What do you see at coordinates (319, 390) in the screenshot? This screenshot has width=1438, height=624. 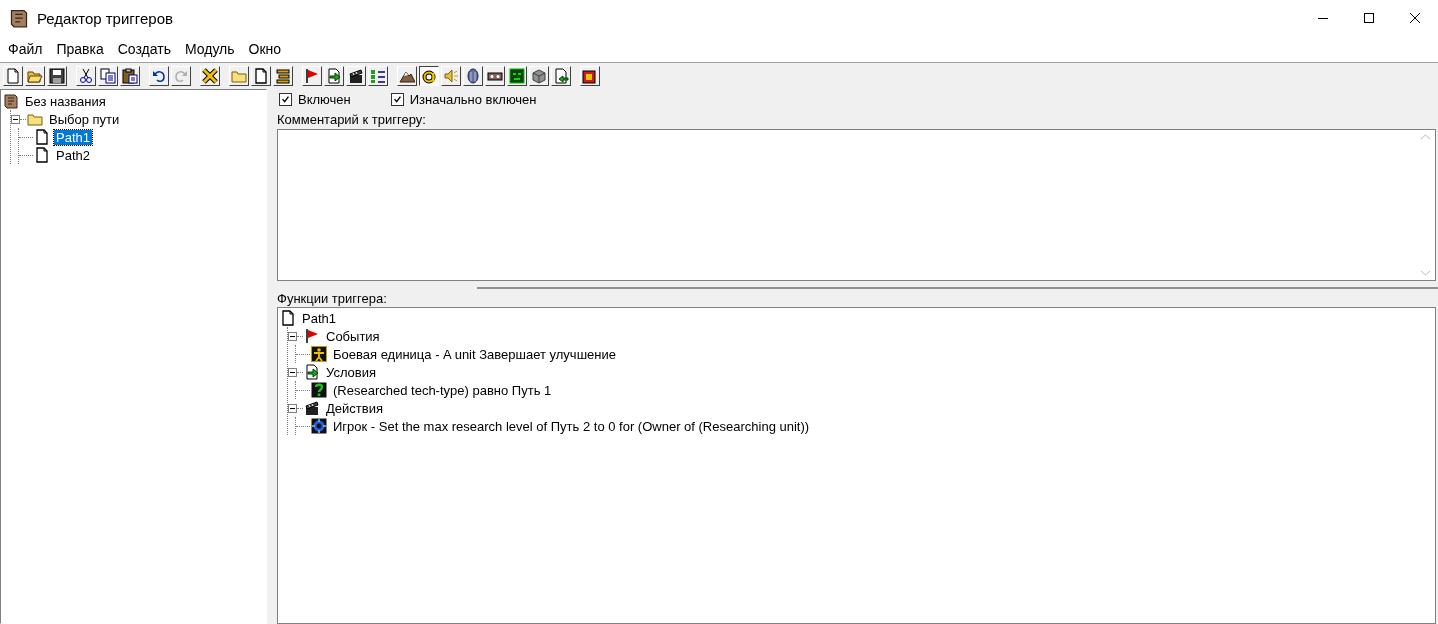 I see `question-icon` at bounding box center [319, 390].